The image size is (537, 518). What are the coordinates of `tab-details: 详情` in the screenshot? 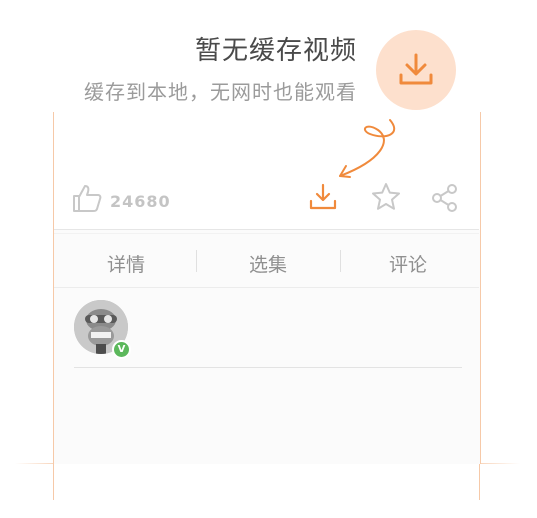 It's located at (126, 263).